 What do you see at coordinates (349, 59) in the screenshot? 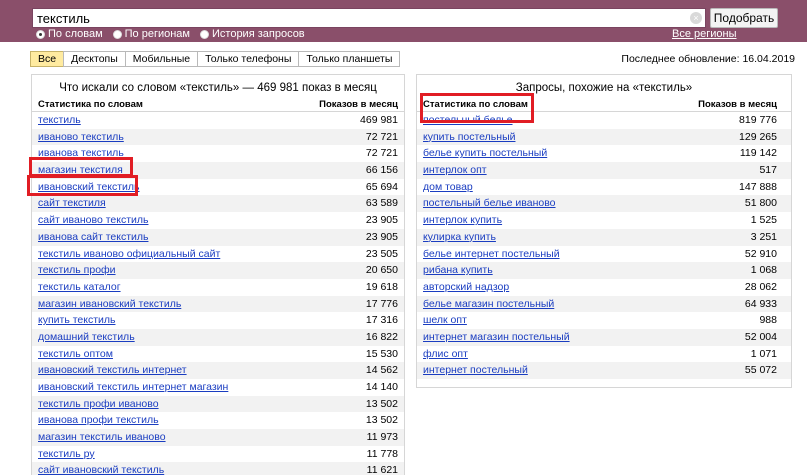
I see `tab-tablets-only: Только планшеты` at bounding box center [349, 59].